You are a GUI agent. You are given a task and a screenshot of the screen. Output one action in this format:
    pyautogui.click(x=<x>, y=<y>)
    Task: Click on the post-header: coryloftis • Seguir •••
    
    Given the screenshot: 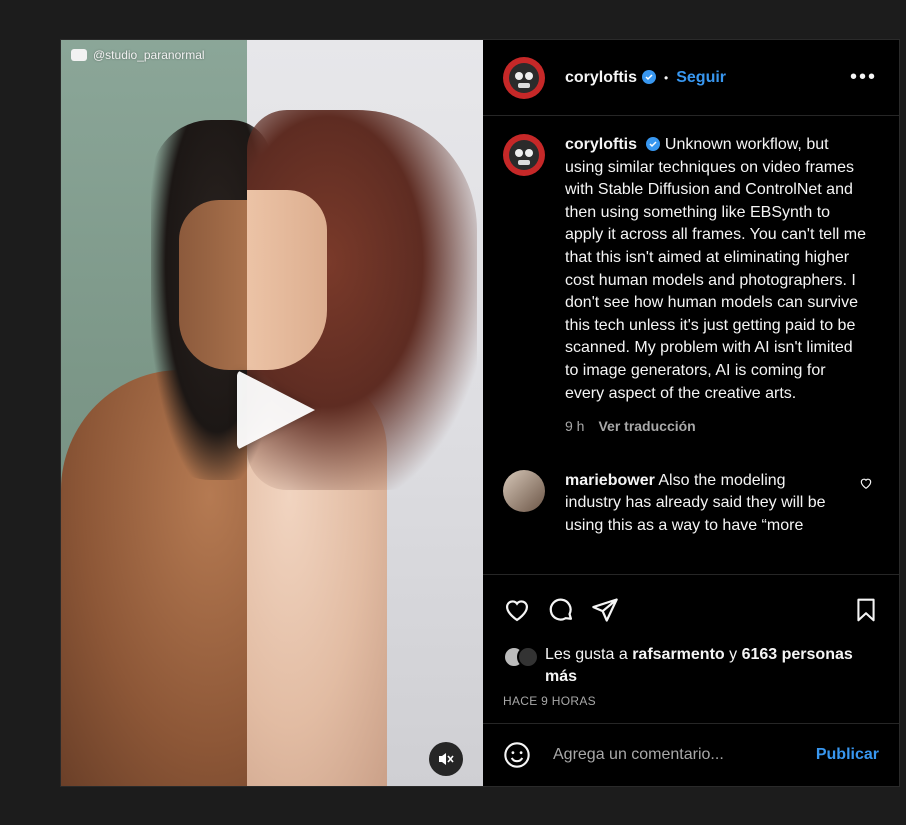 What is the action you would take?
    pyautogui.click(x=691, y=78)
    